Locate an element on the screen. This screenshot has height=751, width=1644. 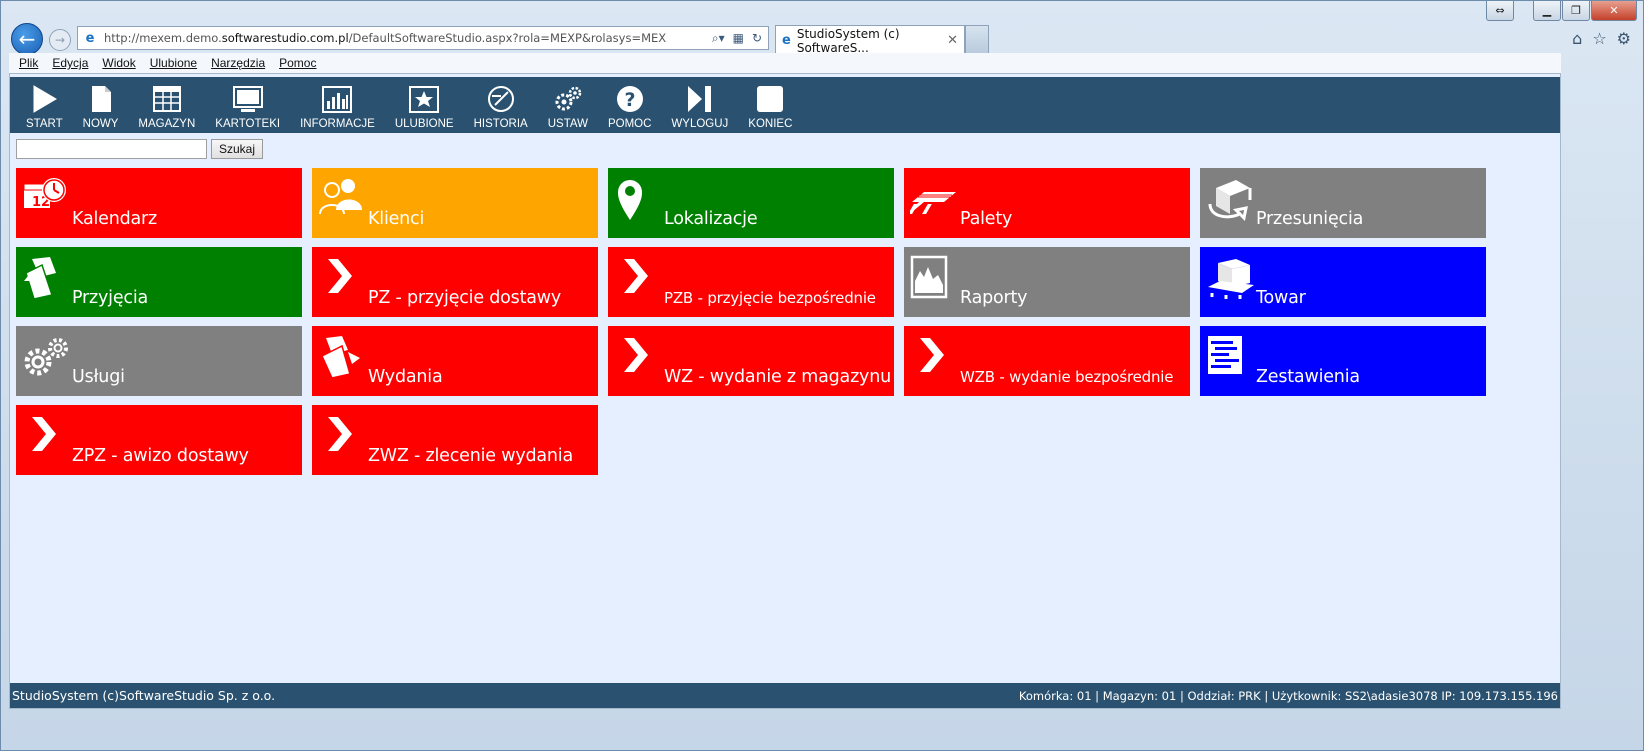
menu-edycja: Edycja is located at coordinates (70, 63).